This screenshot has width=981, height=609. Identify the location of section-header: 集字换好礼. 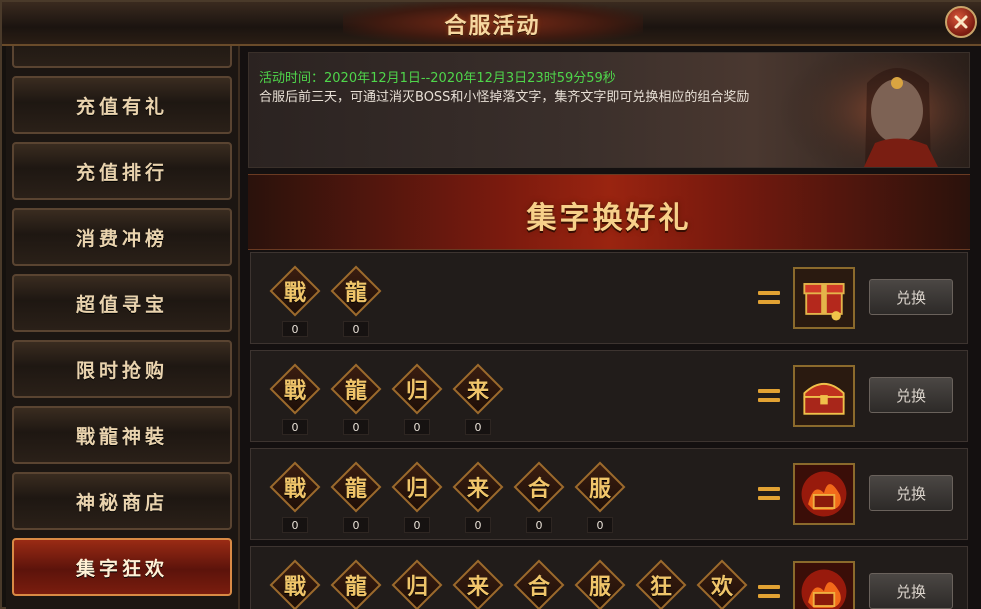
(609, 212).